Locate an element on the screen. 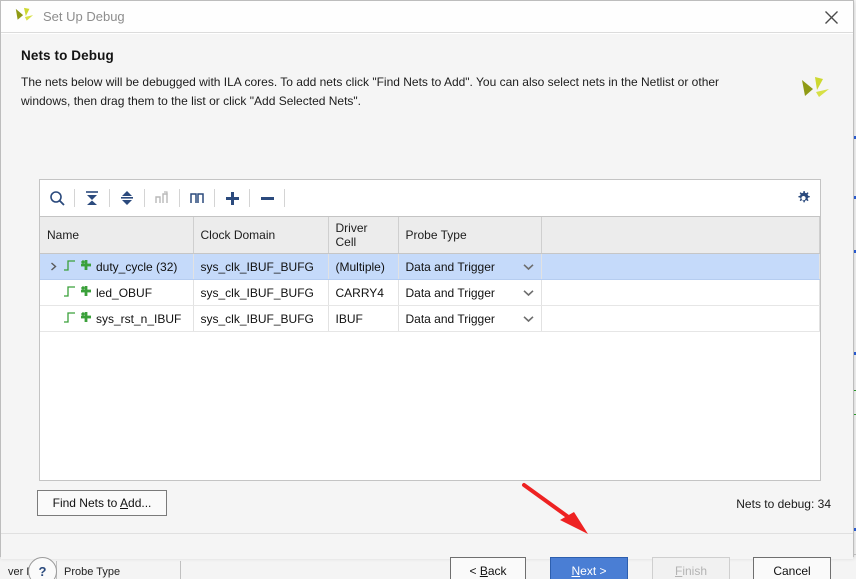  nets-toolbar is located at coordinates (430, 198).